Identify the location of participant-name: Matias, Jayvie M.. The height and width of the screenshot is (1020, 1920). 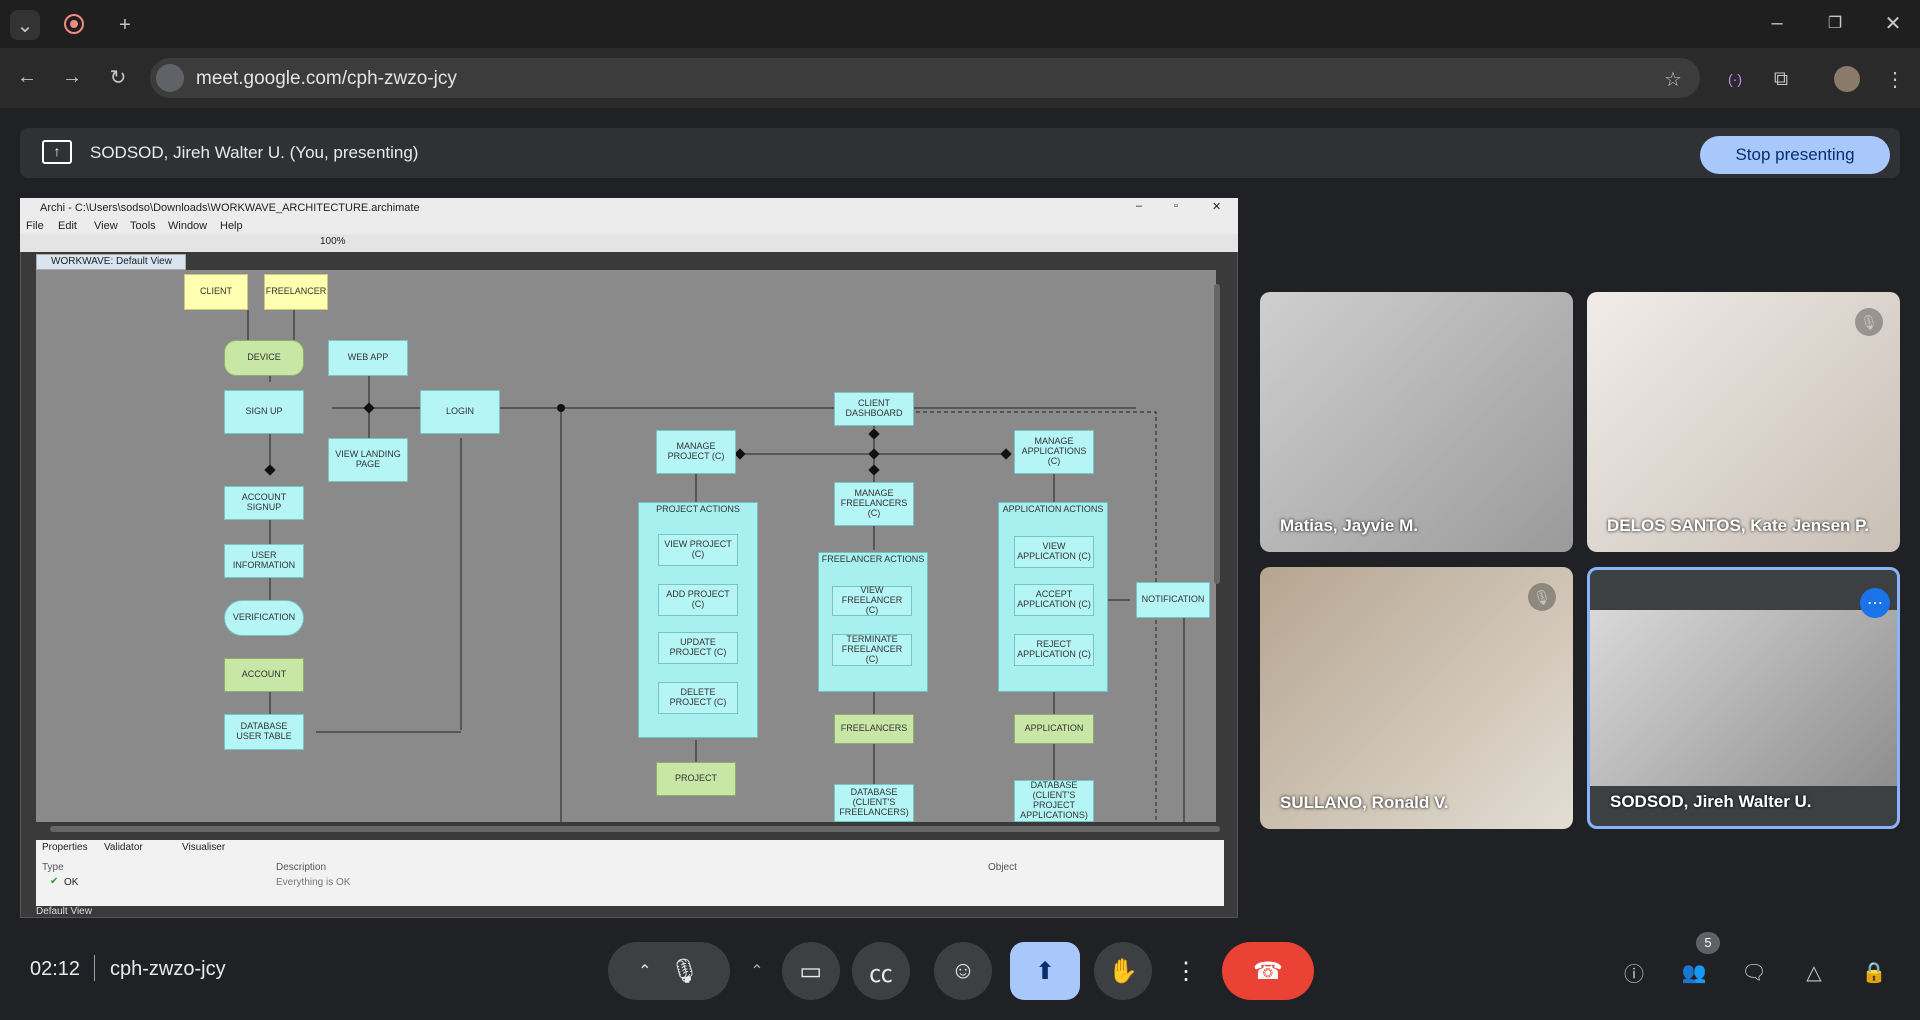
(1349, 525).